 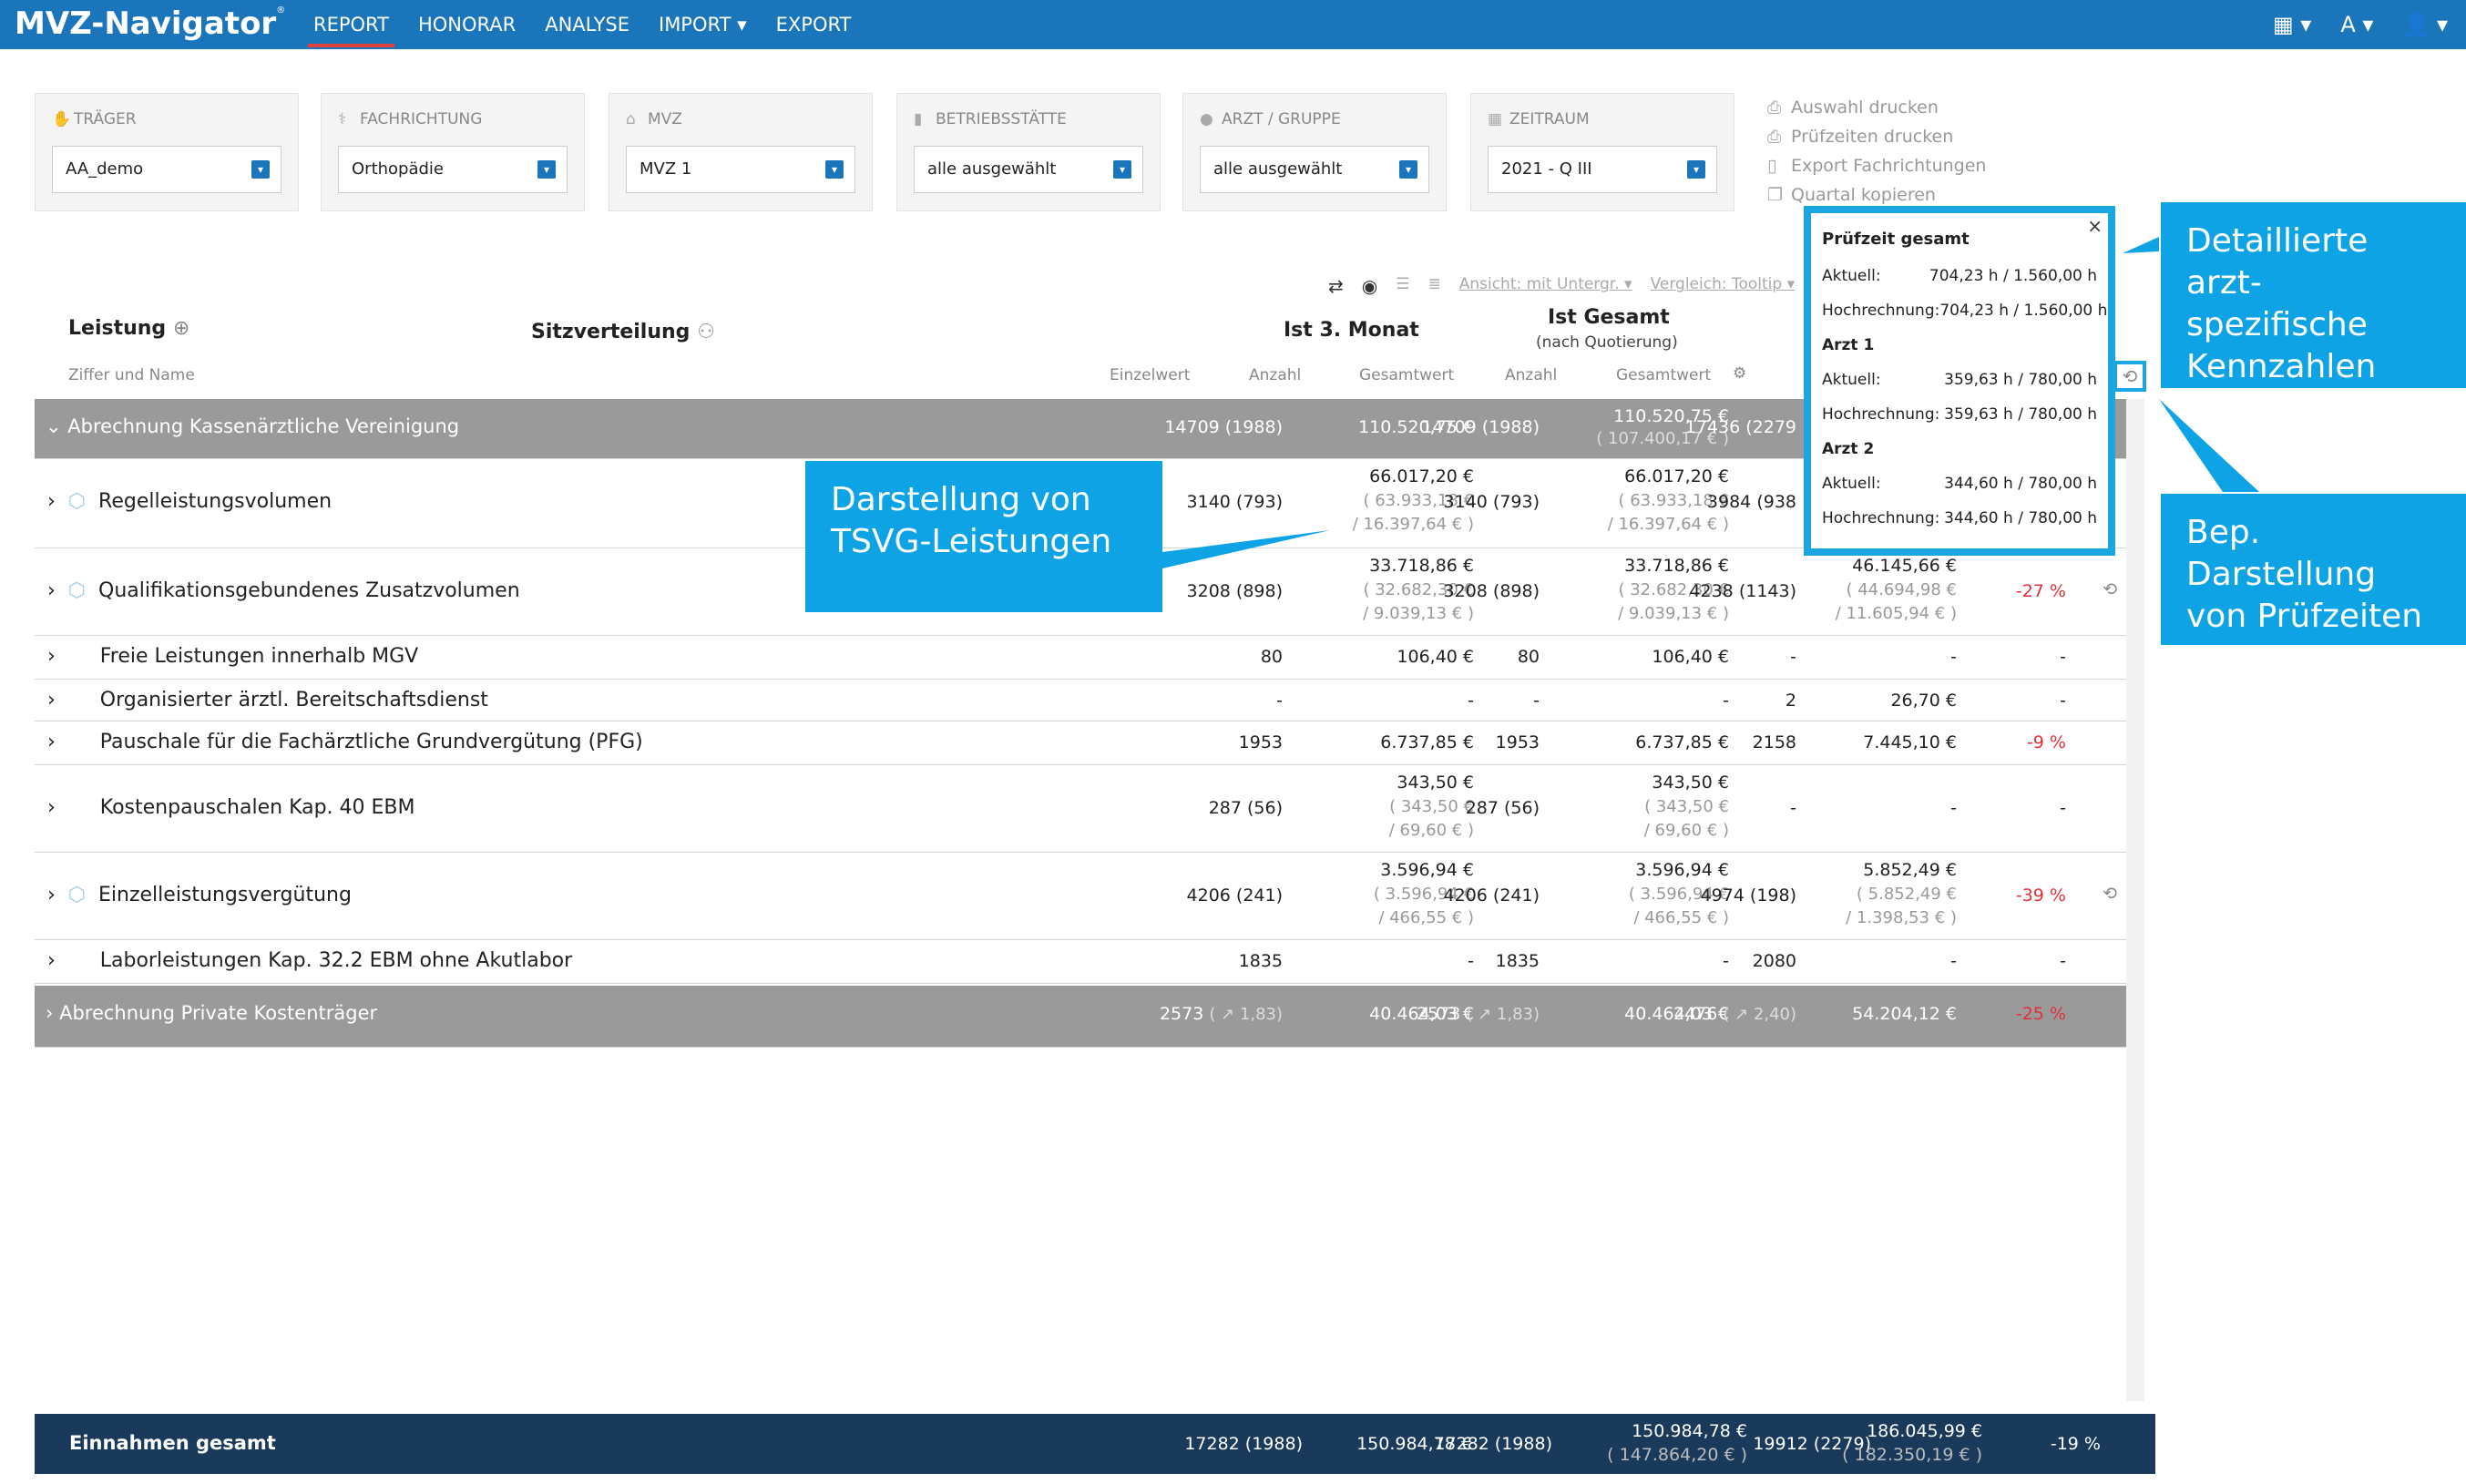 I want to click on callout-pruef: Bep. Darstellung von Prüfzeiten, so click(x=2313, y=569).